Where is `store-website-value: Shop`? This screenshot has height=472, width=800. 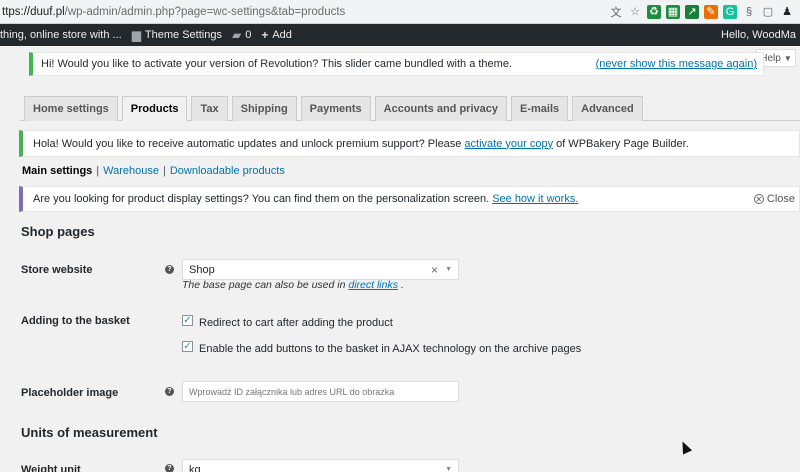
store-website-value: Shop is located at coordinates (202, 269).